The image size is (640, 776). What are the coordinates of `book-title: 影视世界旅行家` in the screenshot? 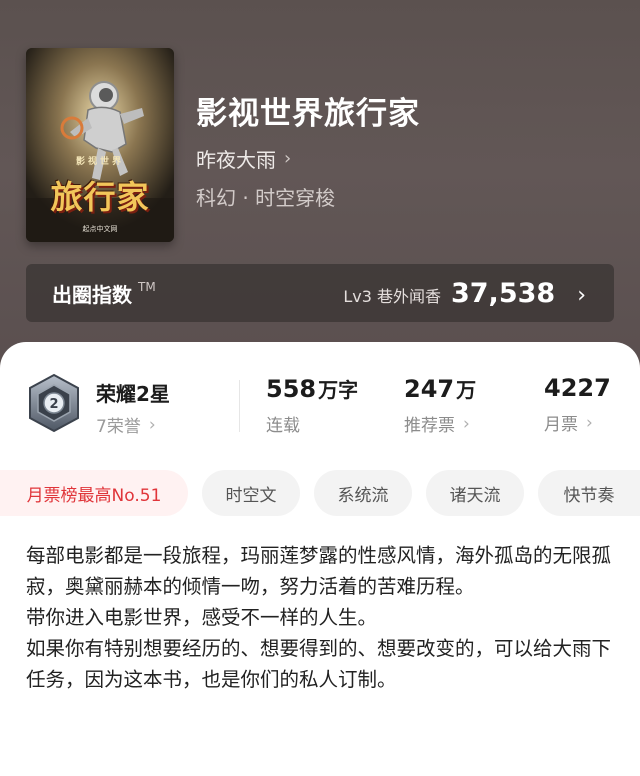 It's located at (308, 114).